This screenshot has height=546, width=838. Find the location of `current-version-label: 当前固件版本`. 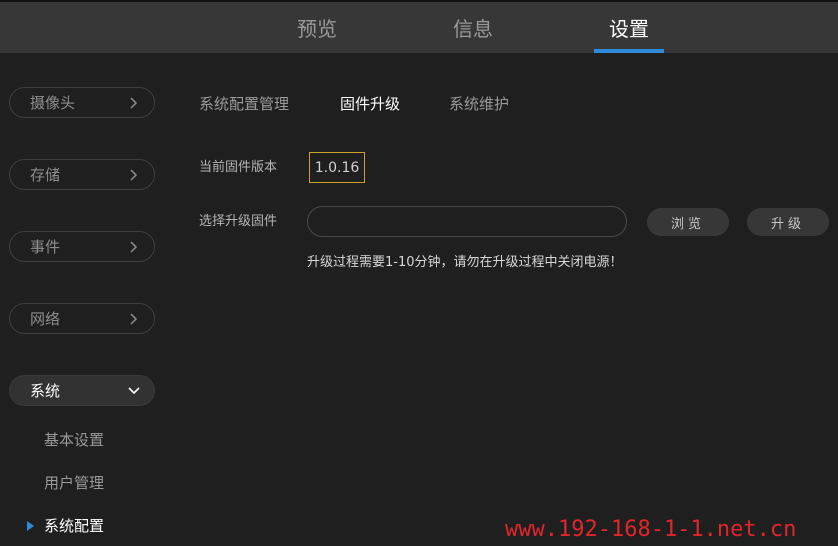

current-version-label: 当前固件版本 is located at coordinates (238, 167).